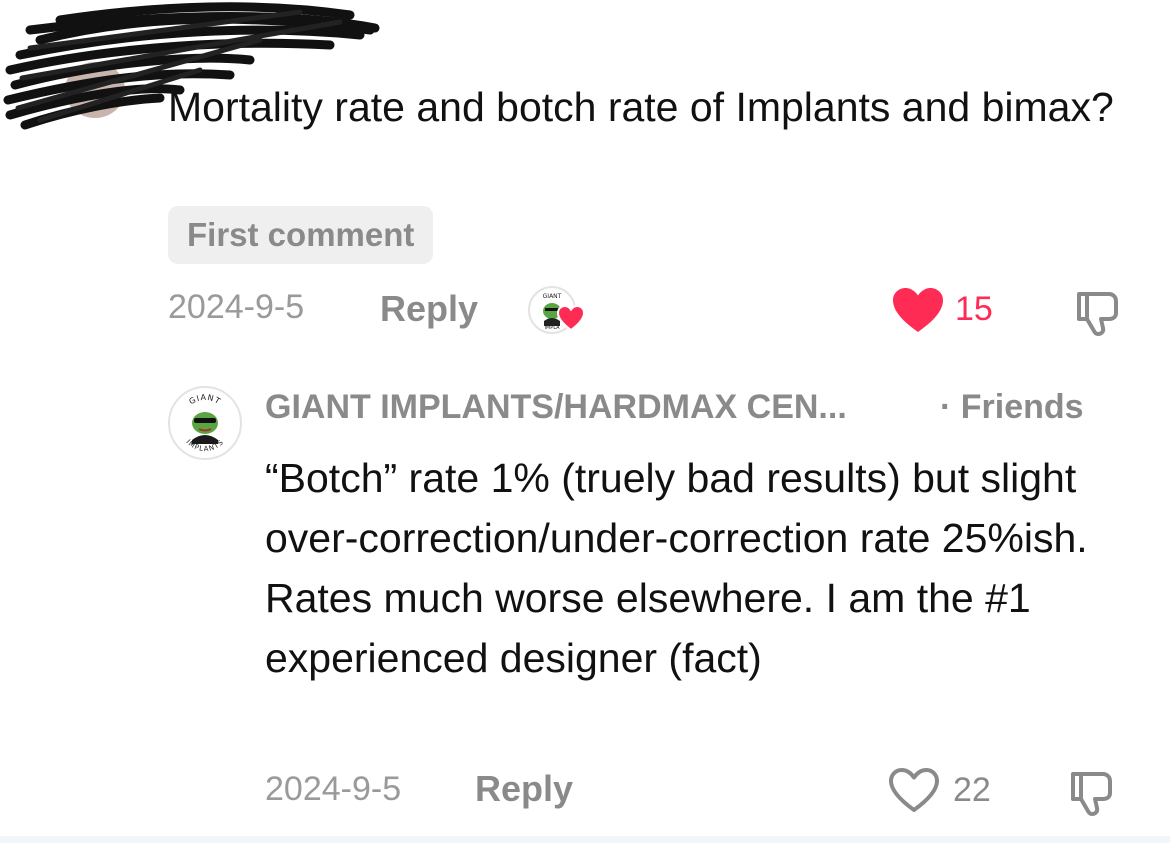 The width and height of the screenshot is (1170, 843). Describe the element at coordinates (1098, 312) in the screenshot. I see `thumbs-down-icon` at that location.